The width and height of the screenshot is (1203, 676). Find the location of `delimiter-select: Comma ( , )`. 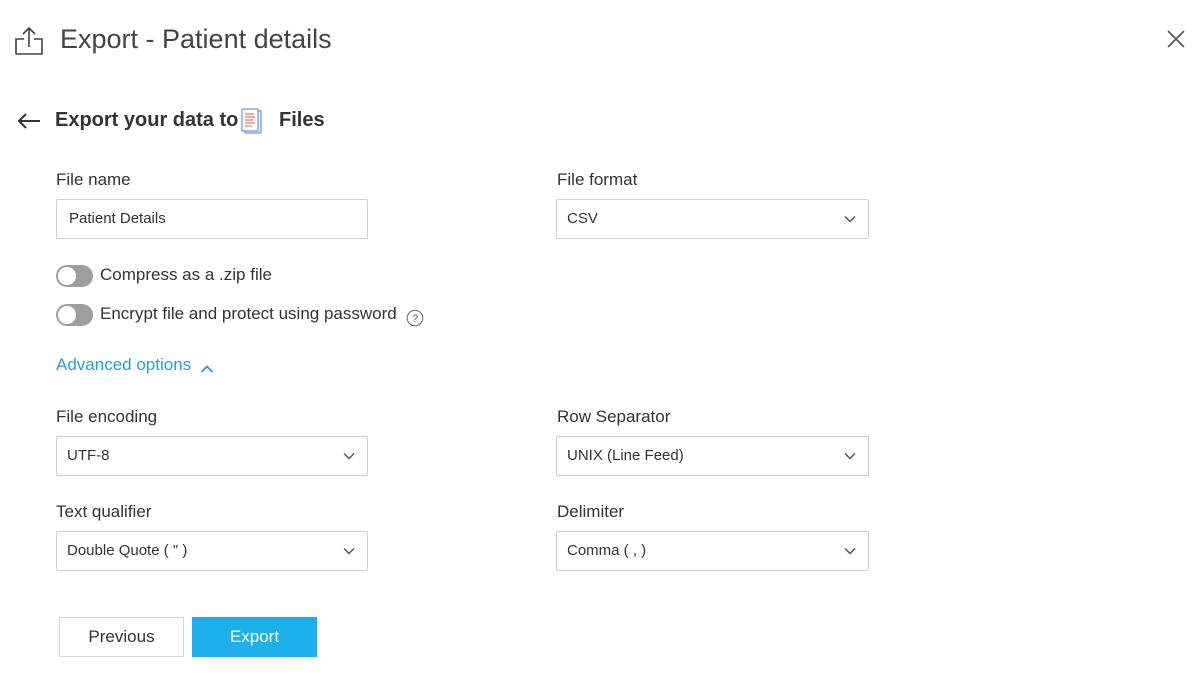

delimiter-select: Comma ( , ) is located at coordinates (712, 551).